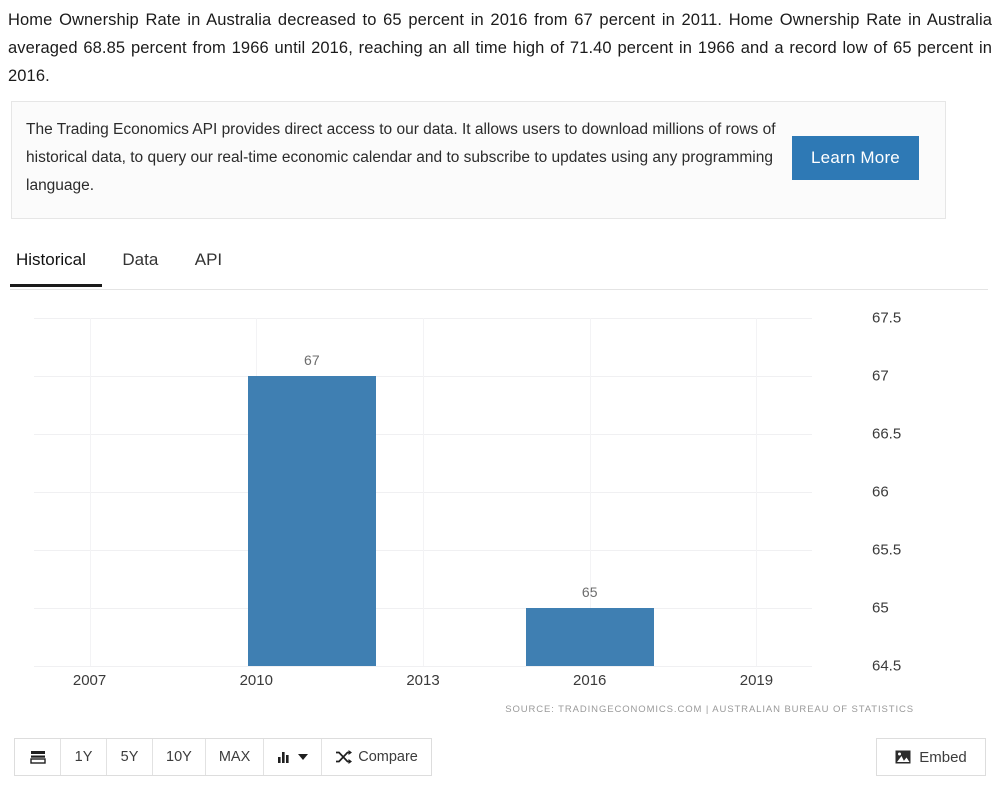  Describe the element at coordinates (140, 265) in the screenshot. I see `tab-data: Data` at that location.